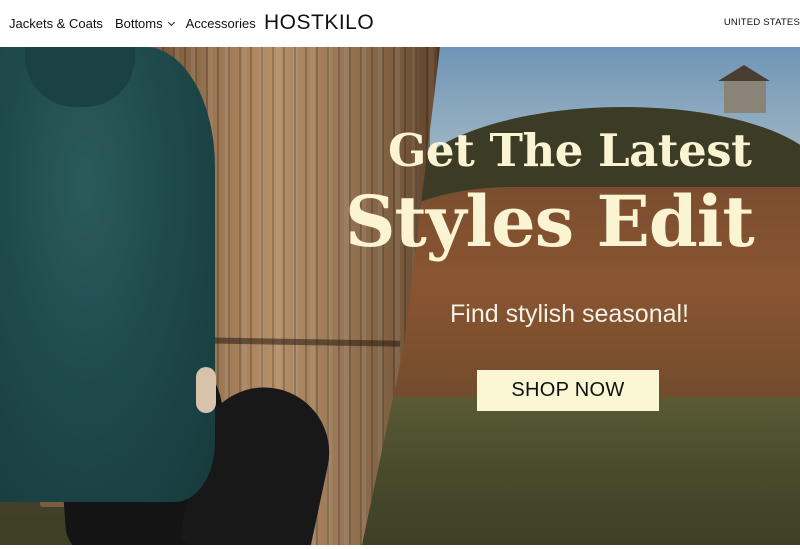 This screenshot has height=549, width=800. I want to click on shop-now-button: SHOP NOW, so click(568, 390).